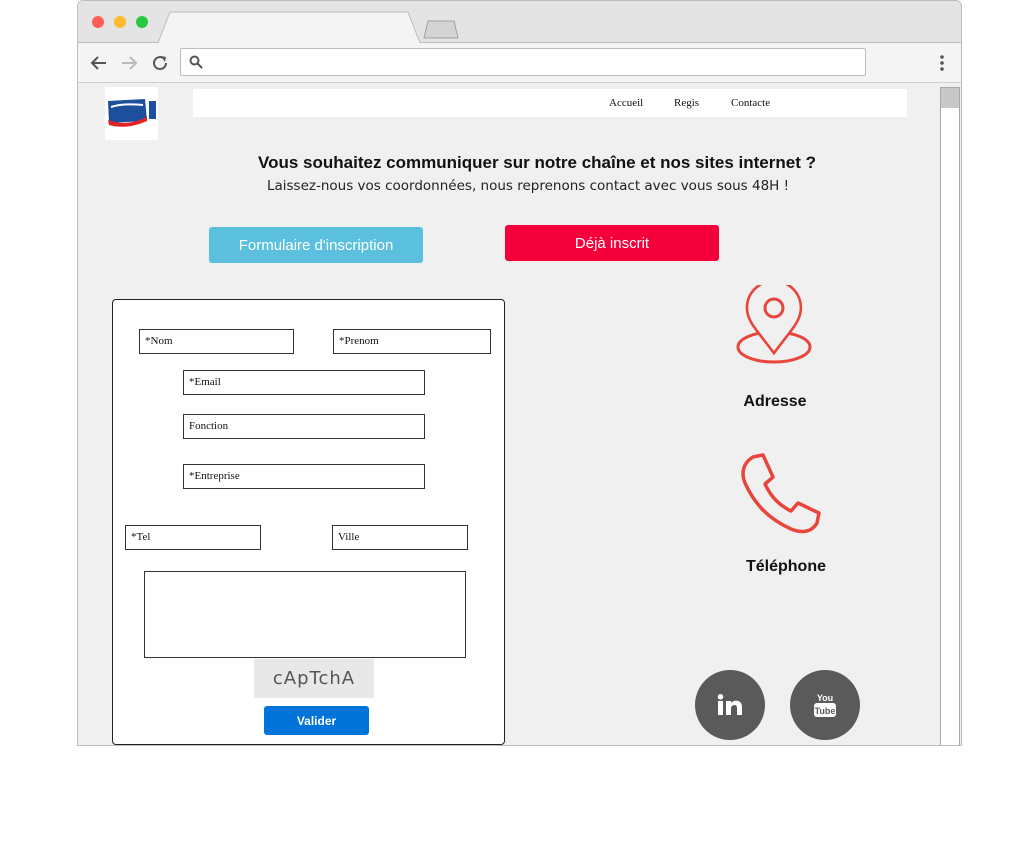 The width and height of the screenshot is (1014, 858). I want to click on kebab-menu-icon, so click(942, 63).